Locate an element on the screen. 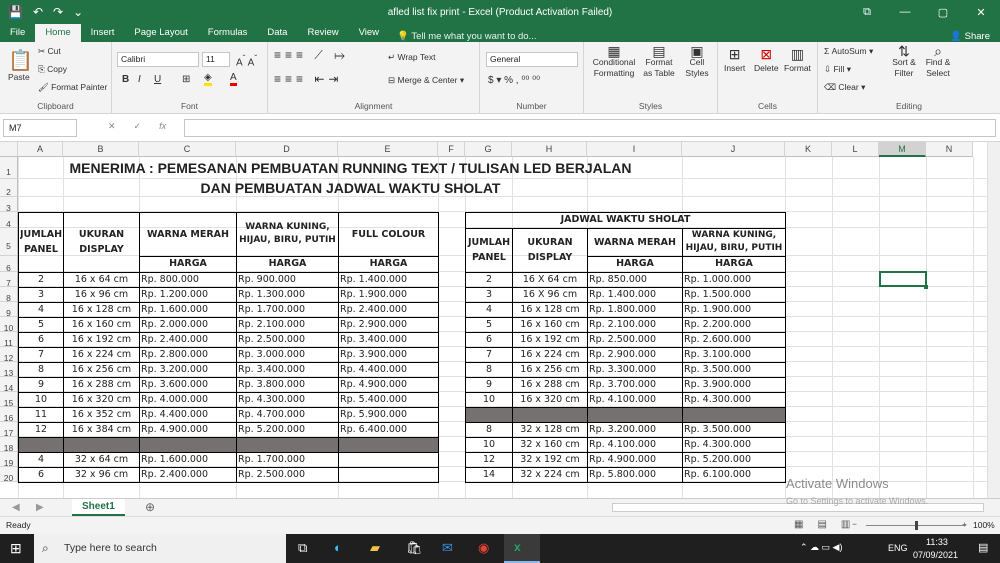 The width and height of the screenshot is (1000, 563). column-header-l: L is located at coordinates (855, 149).